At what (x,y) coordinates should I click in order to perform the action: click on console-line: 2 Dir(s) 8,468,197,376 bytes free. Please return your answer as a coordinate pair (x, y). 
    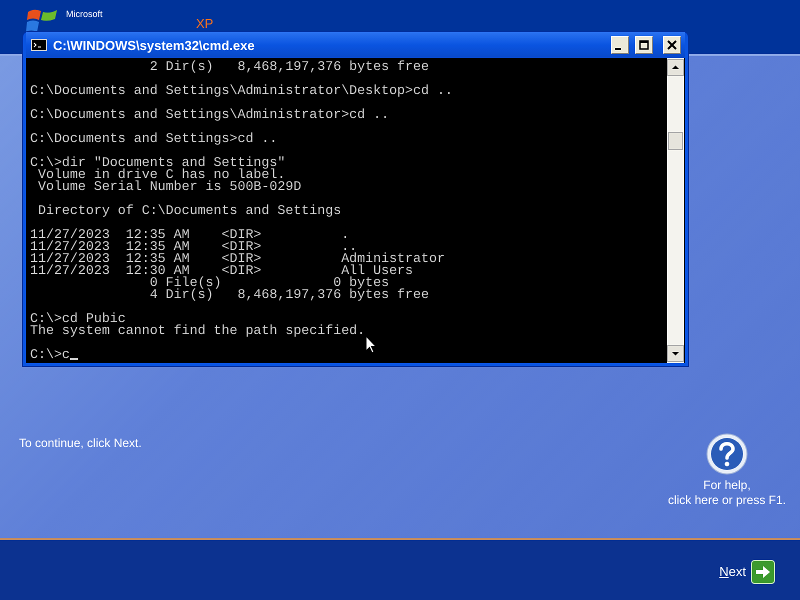
    Looking at the image, I should click on (288, 67).